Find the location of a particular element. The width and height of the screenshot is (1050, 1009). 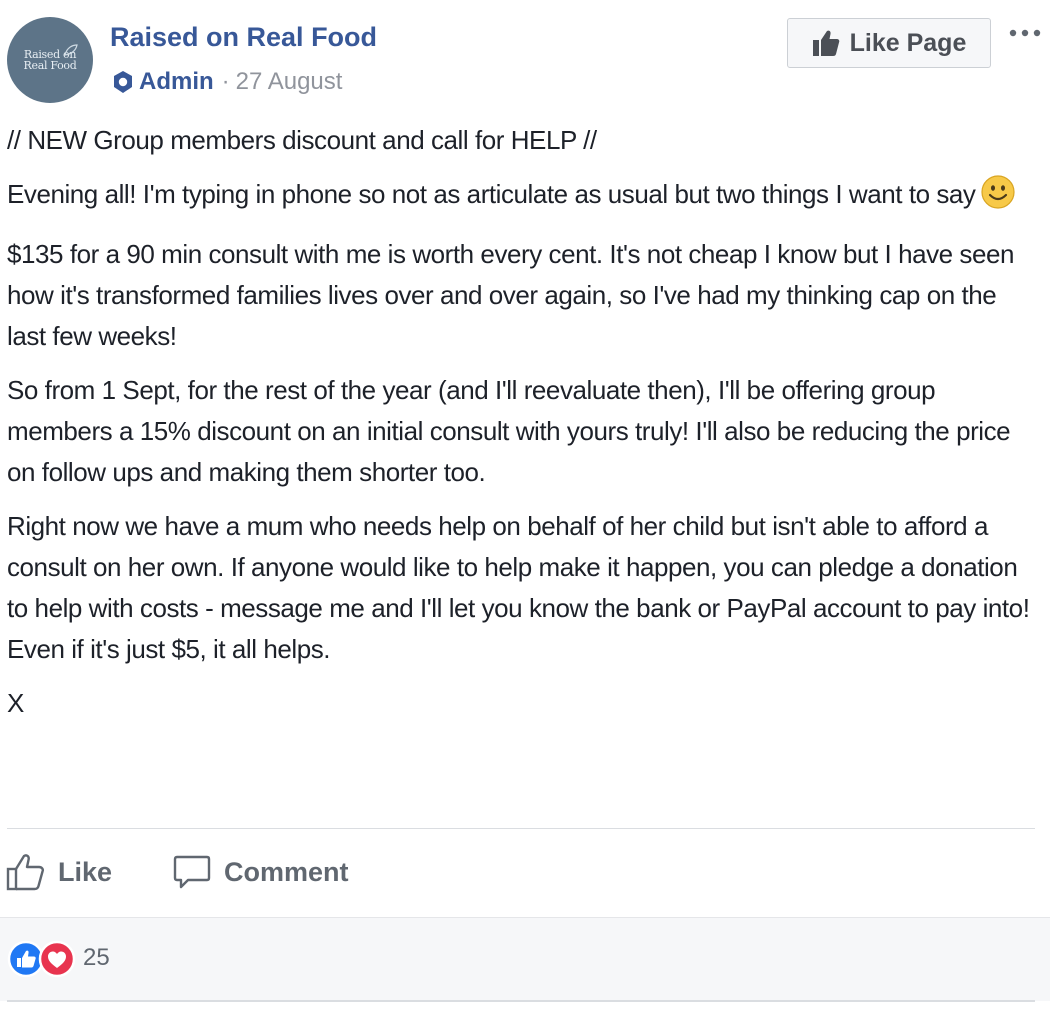

like-page-label: Like Page is located at coordinates (908, 42).